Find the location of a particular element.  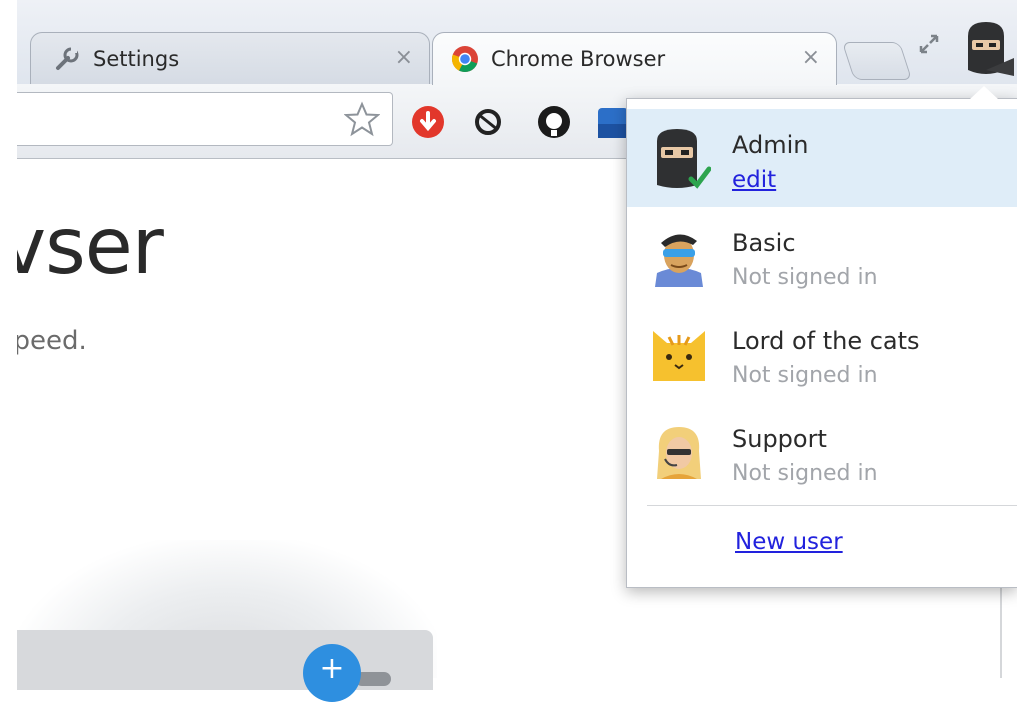

page-title: vser is located at coordinates (82, 247).